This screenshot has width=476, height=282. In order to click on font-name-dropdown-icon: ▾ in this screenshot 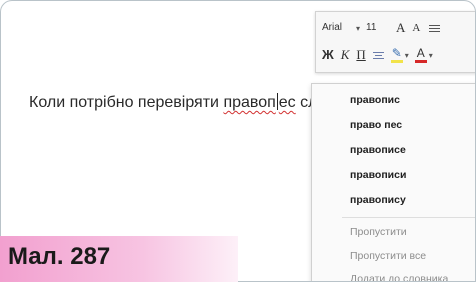, I will do `click(358, 28)`.